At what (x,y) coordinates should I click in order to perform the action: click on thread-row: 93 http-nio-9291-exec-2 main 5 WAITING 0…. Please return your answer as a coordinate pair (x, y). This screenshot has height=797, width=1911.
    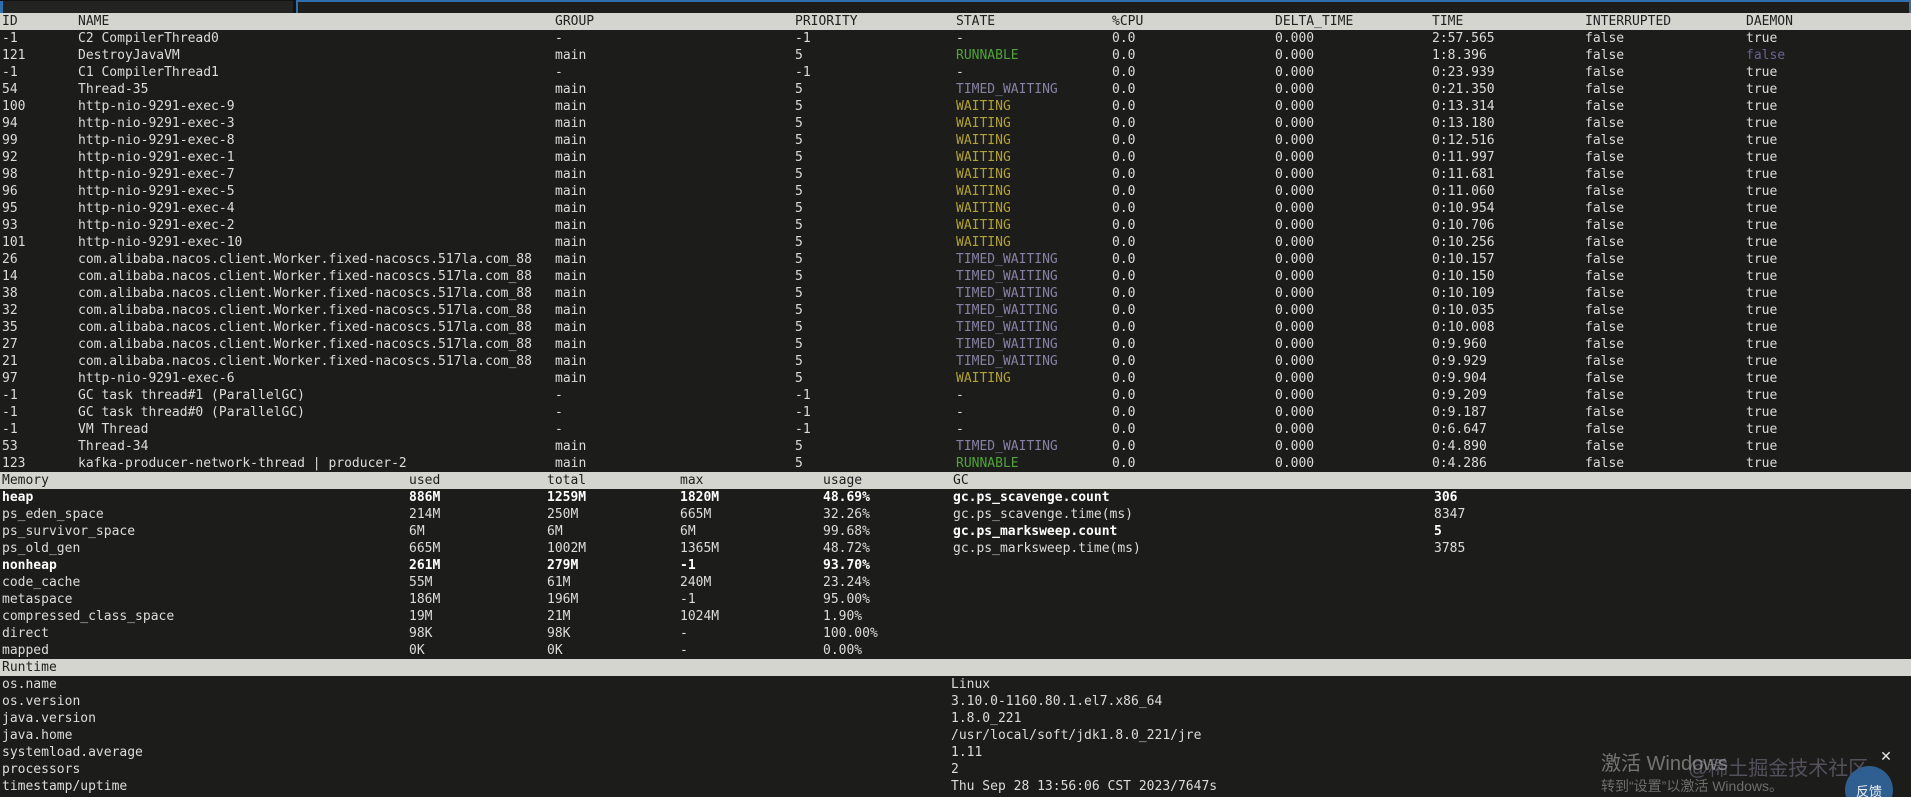
    Looking at the image, I should click on (955, 225).